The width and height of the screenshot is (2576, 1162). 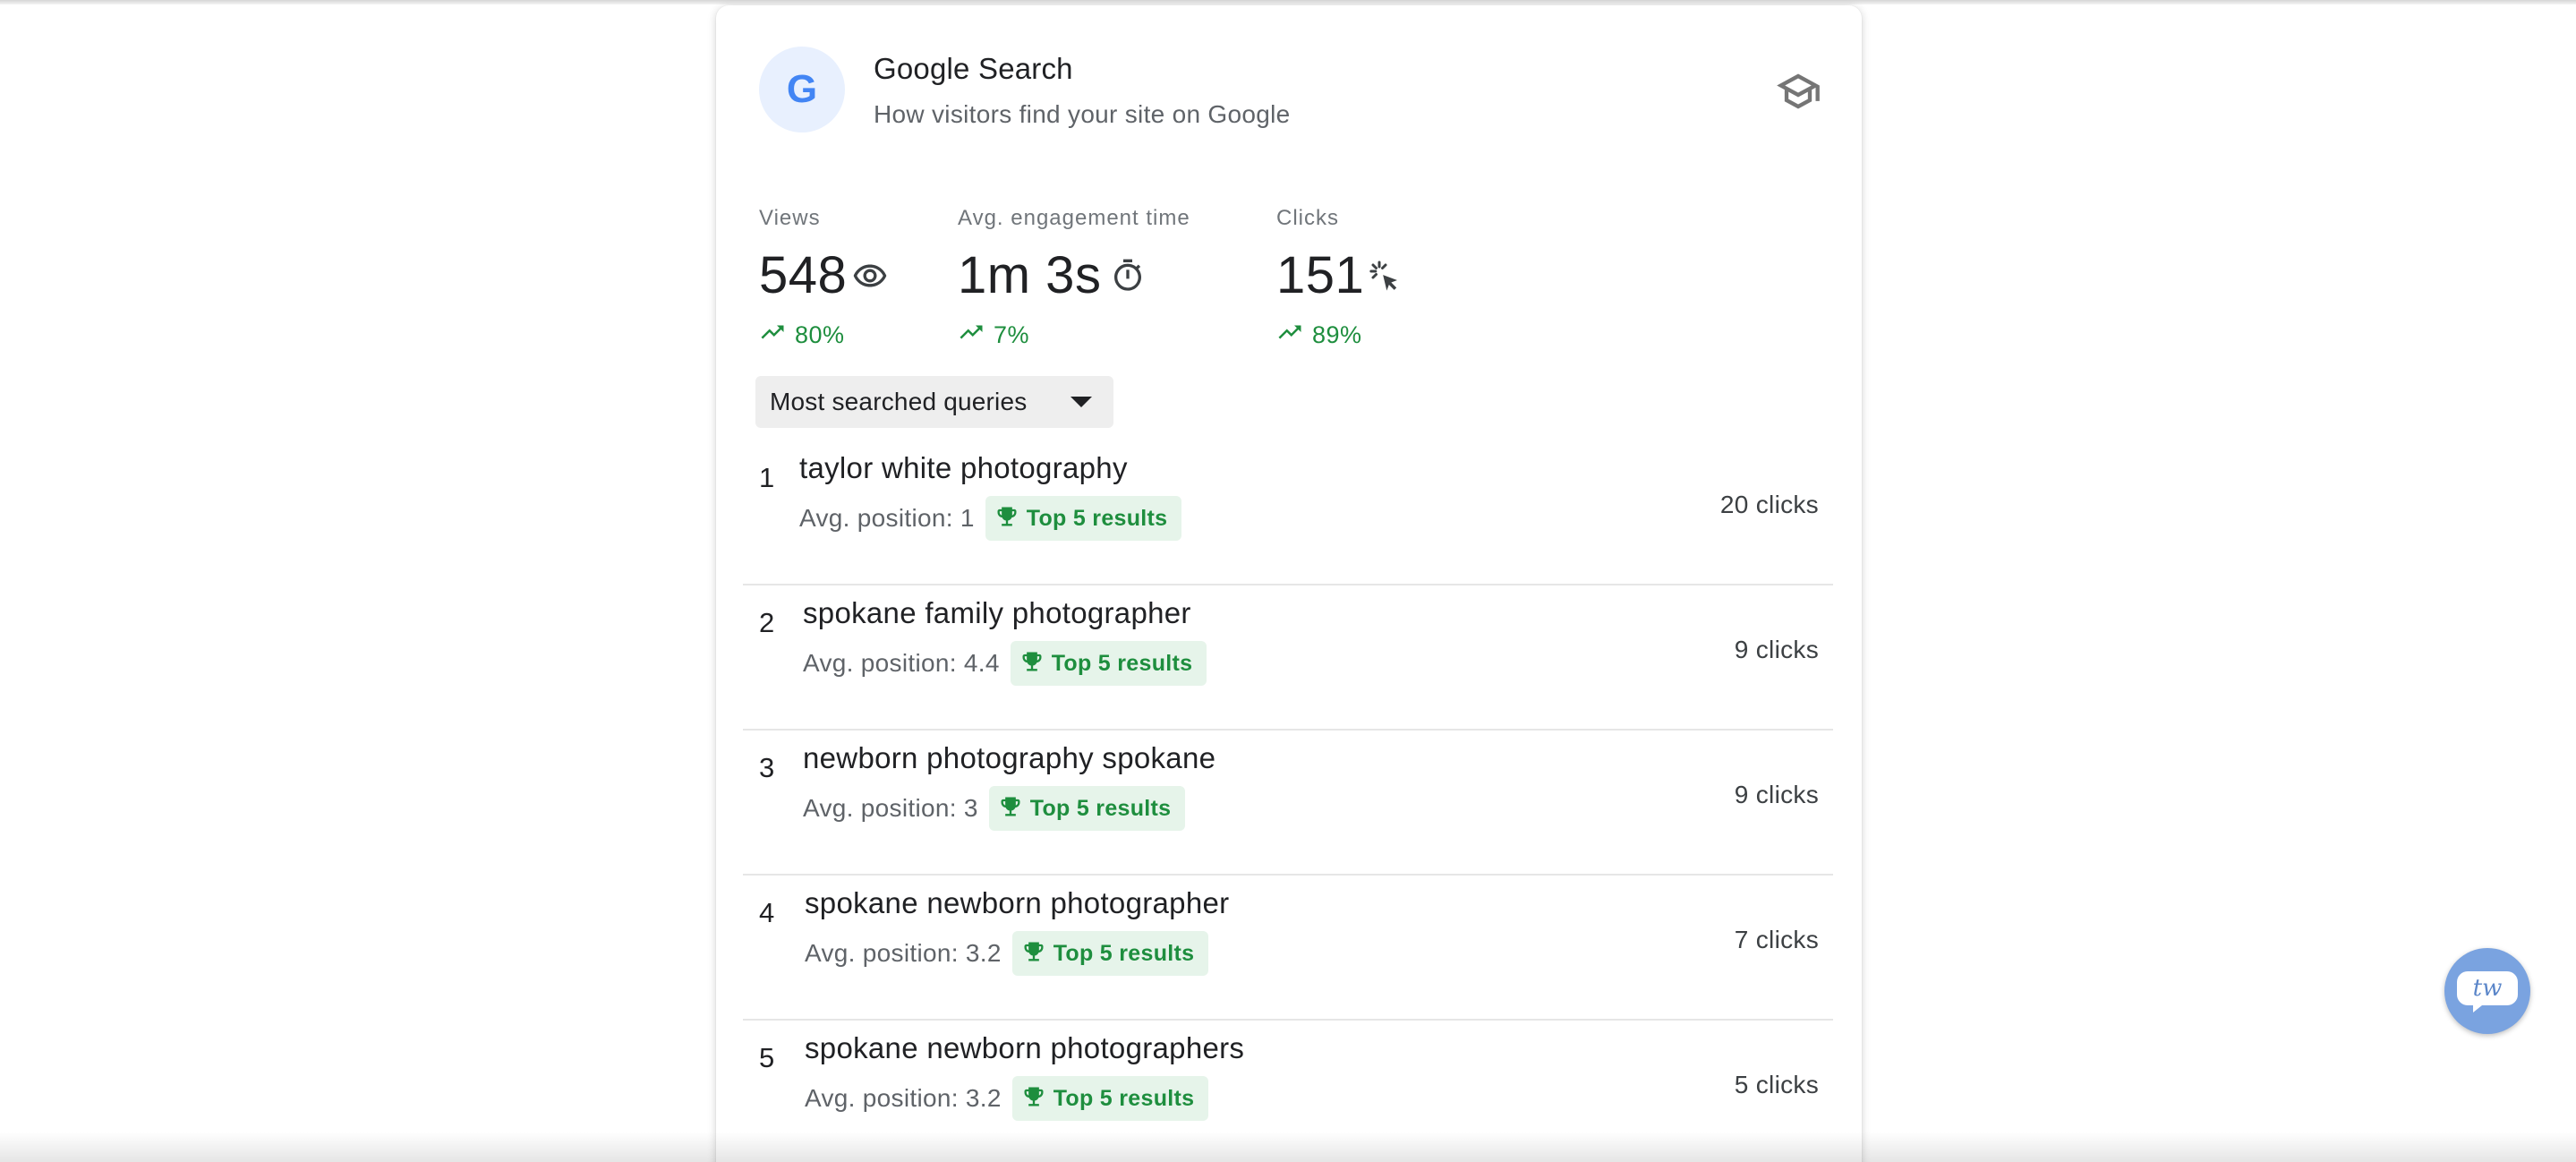 What do you see at coordinates (963, 468) in the screenshot?
I see `query-text: taylor white photography` at bounding box center [963, 468].